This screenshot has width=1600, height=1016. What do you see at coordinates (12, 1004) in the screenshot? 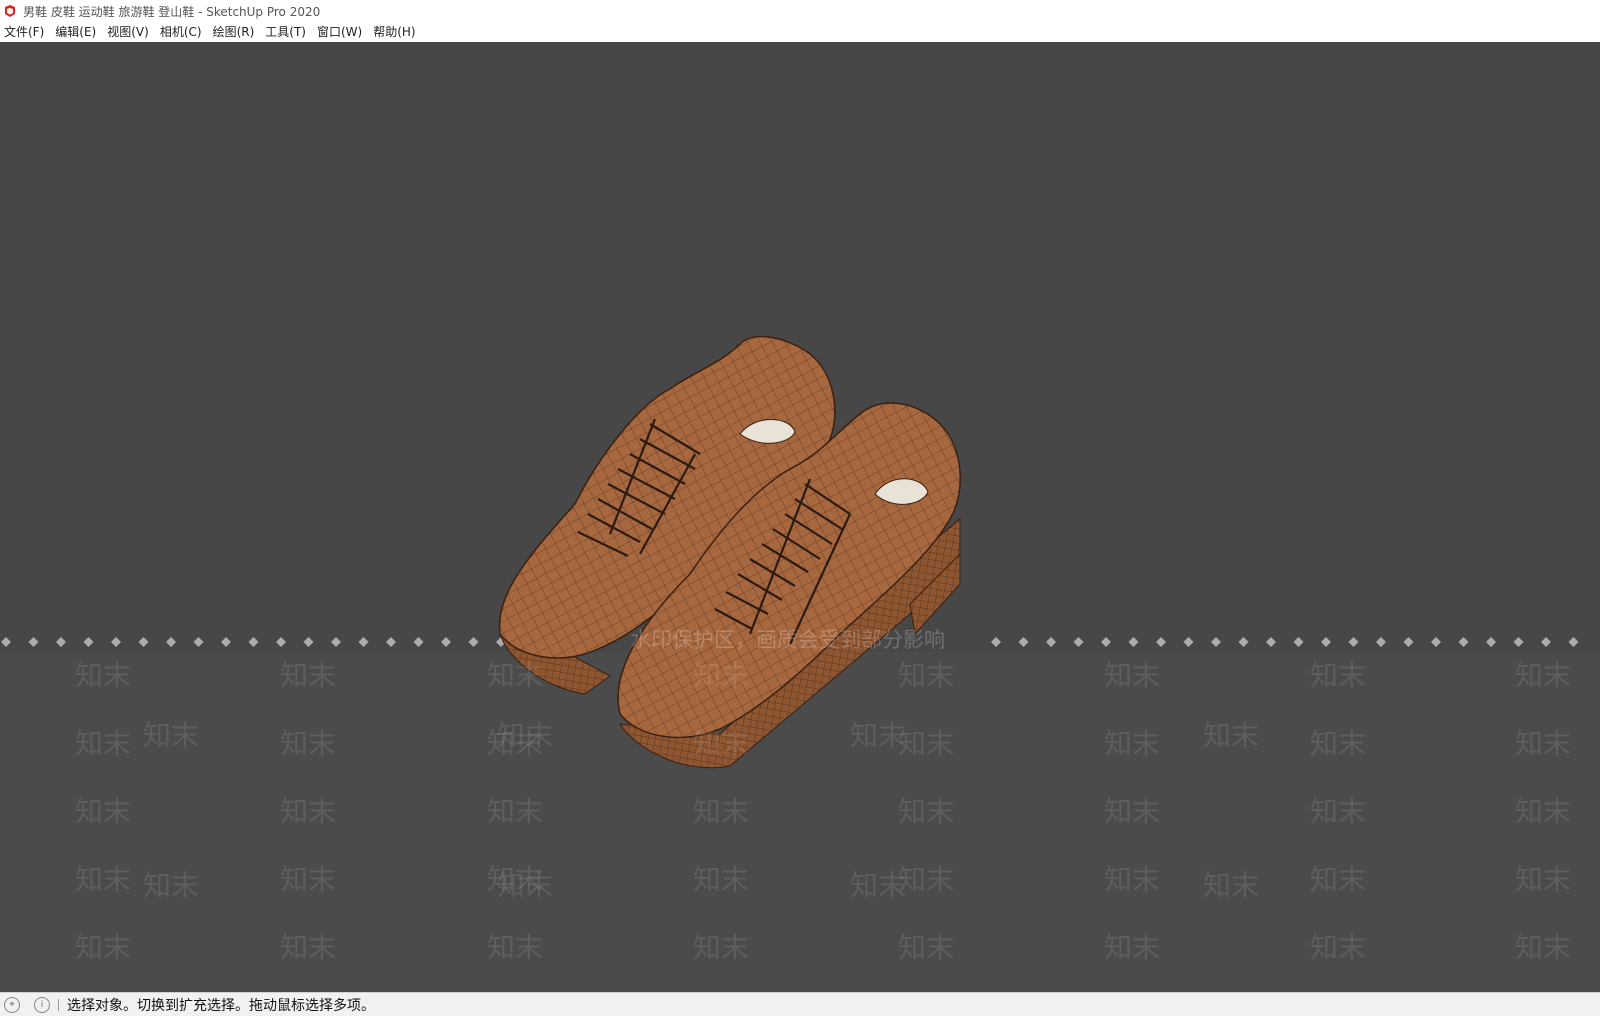
I see `geolocation-icon: ⌖` at bounding box center [12, 1004].